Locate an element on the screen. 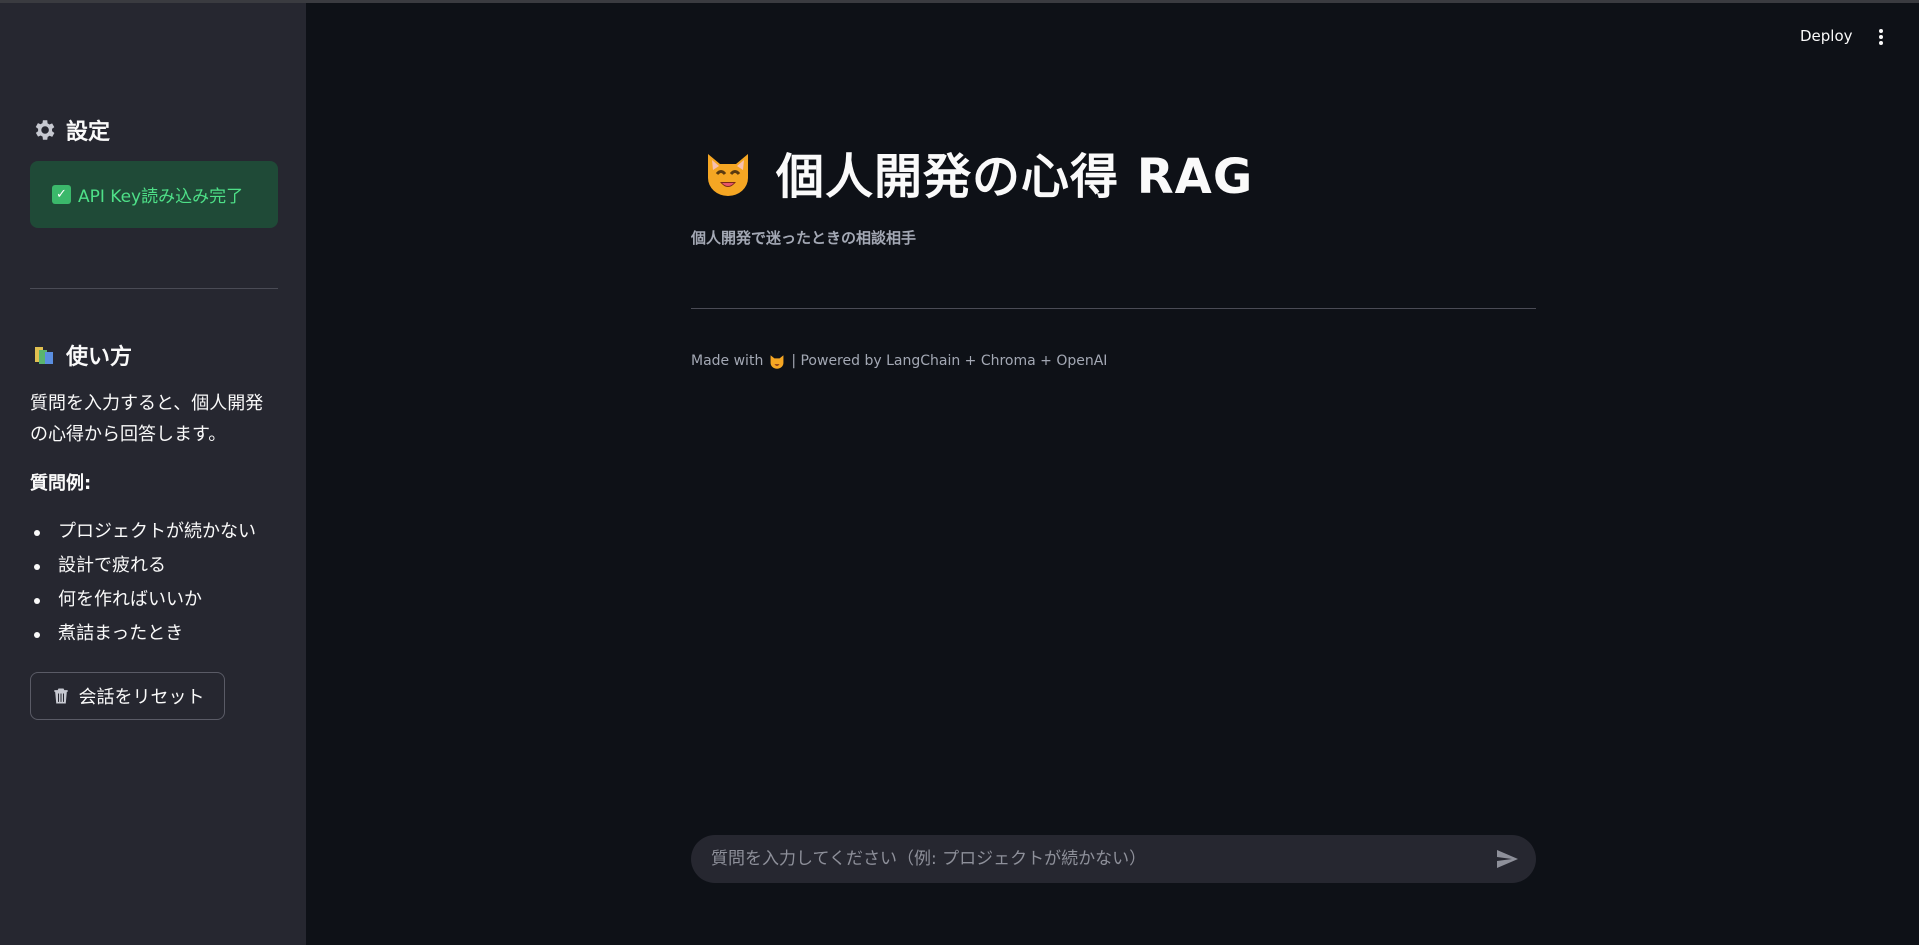 This screenshot has height=945, width=1919. reset-conversation-button: 会話をリセット is located at coordinates (127, 696).